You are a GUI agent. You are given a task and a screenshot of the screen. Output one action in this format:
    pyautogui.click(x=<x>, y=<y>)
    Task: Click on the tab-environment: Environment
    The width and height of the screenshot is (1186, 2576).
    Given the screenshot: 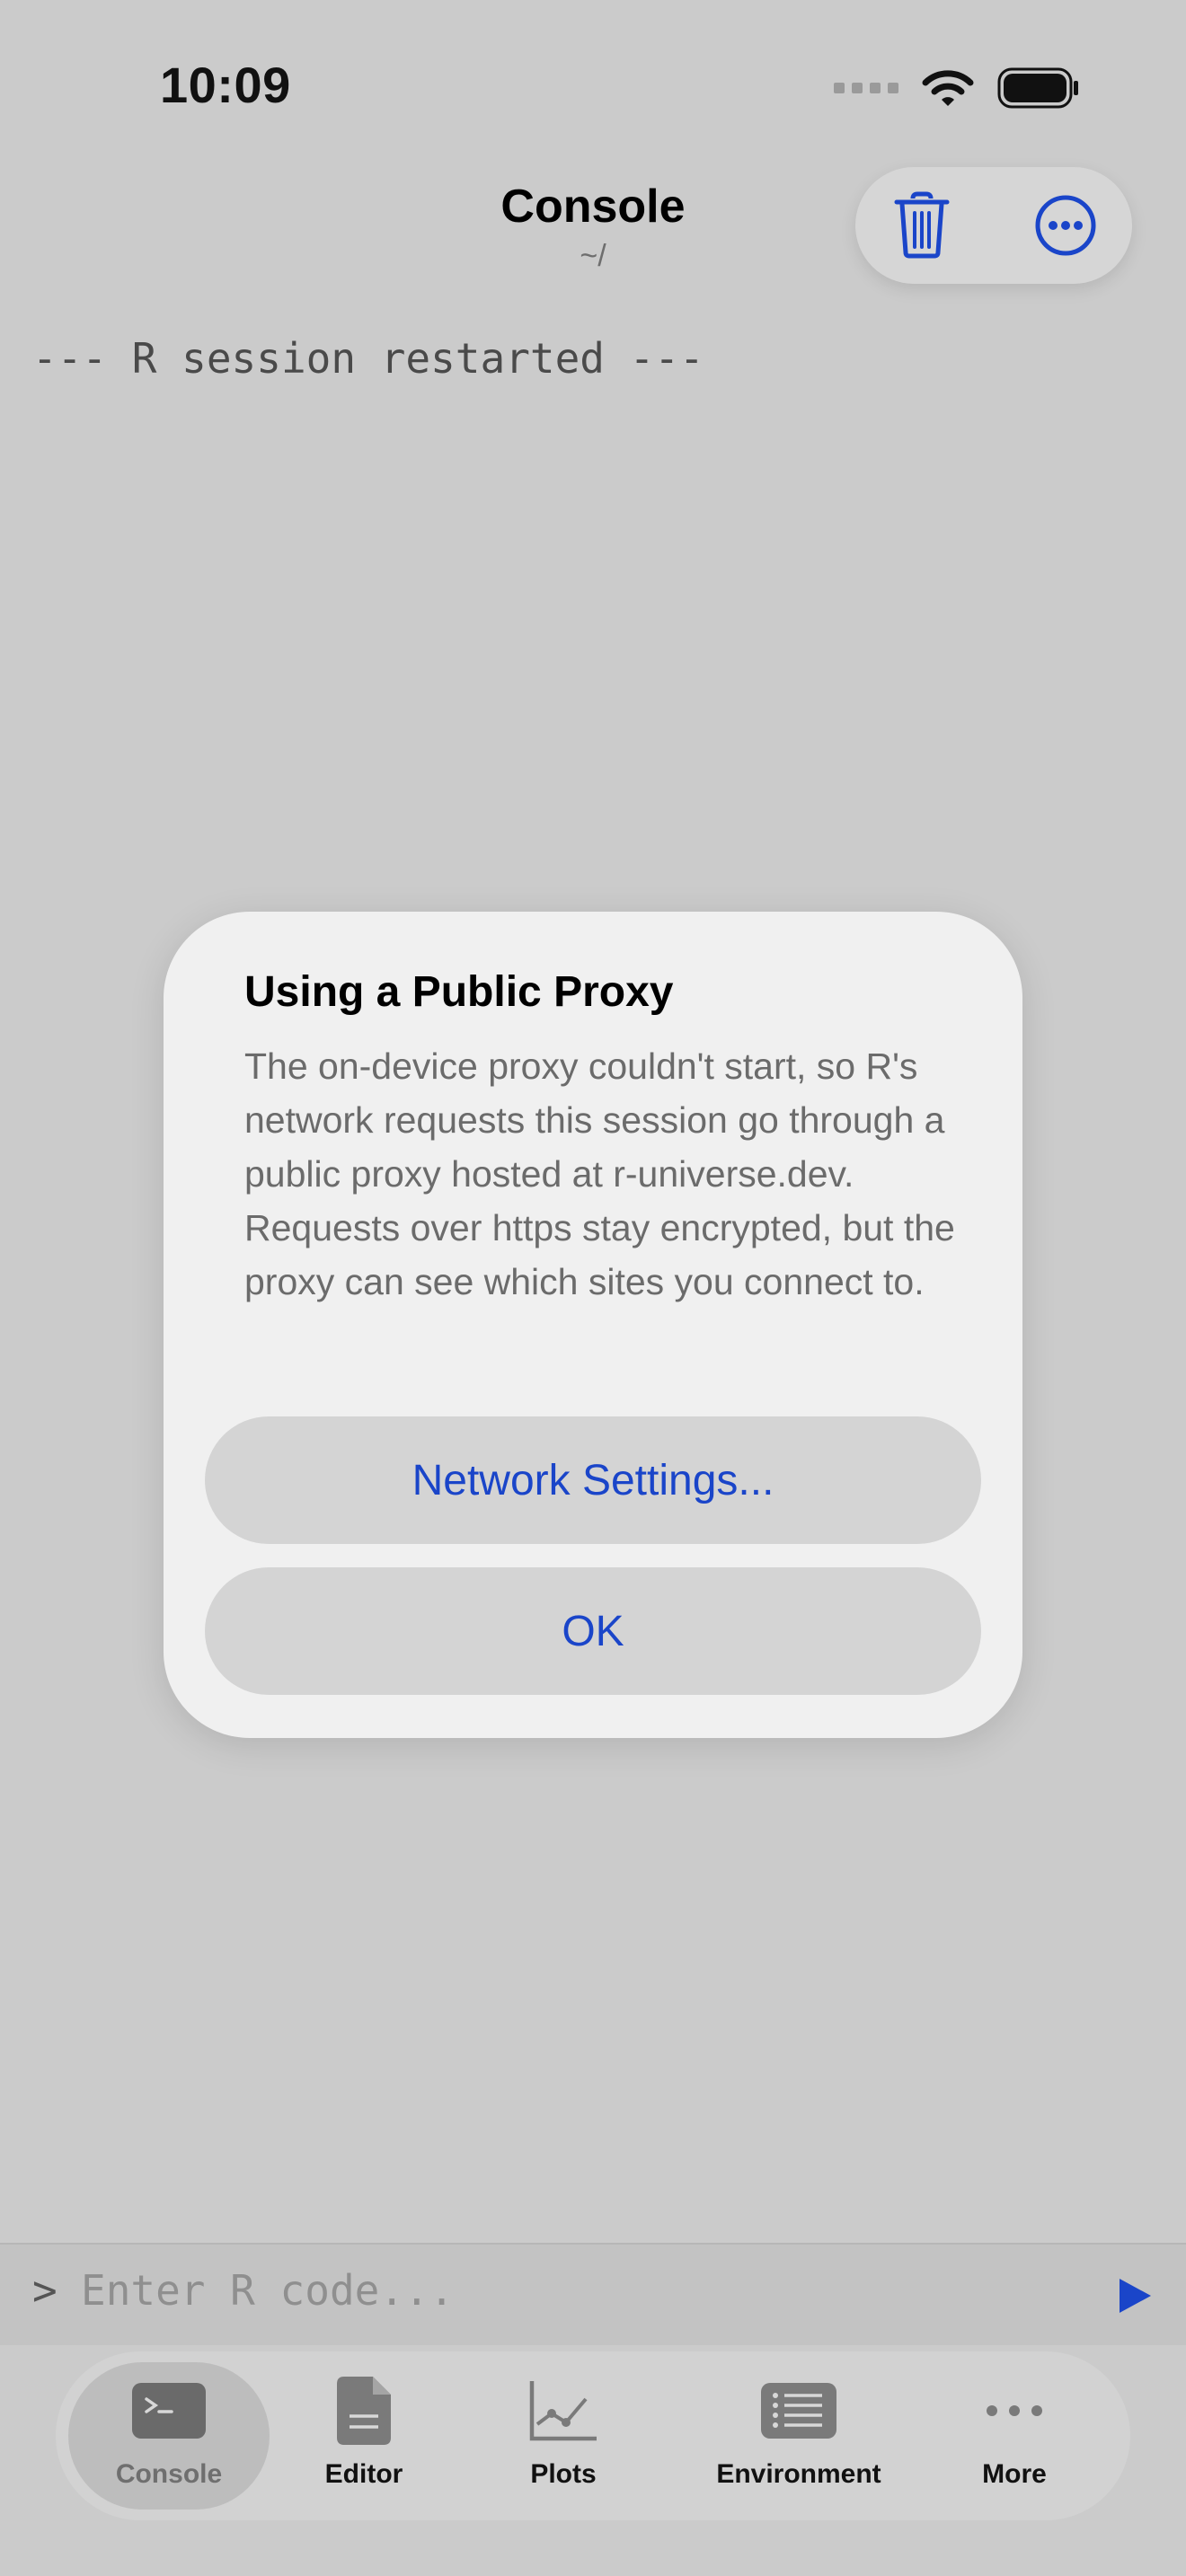 What is the action you would take?
    pyautogui.click(x=798, y=2436)
    